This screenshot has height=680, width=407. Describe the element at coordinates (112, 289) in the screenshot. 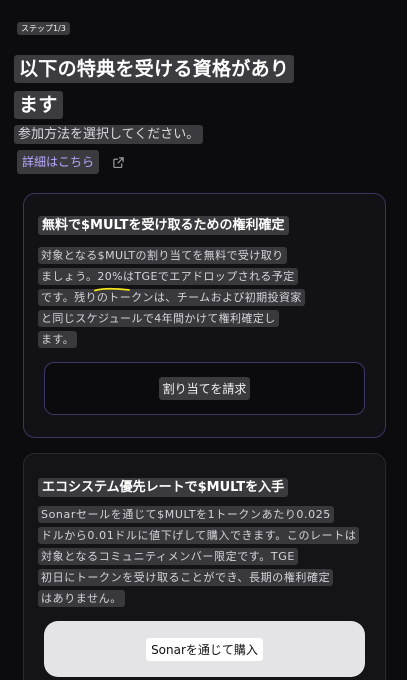

I see `underline-annotation` at that location.